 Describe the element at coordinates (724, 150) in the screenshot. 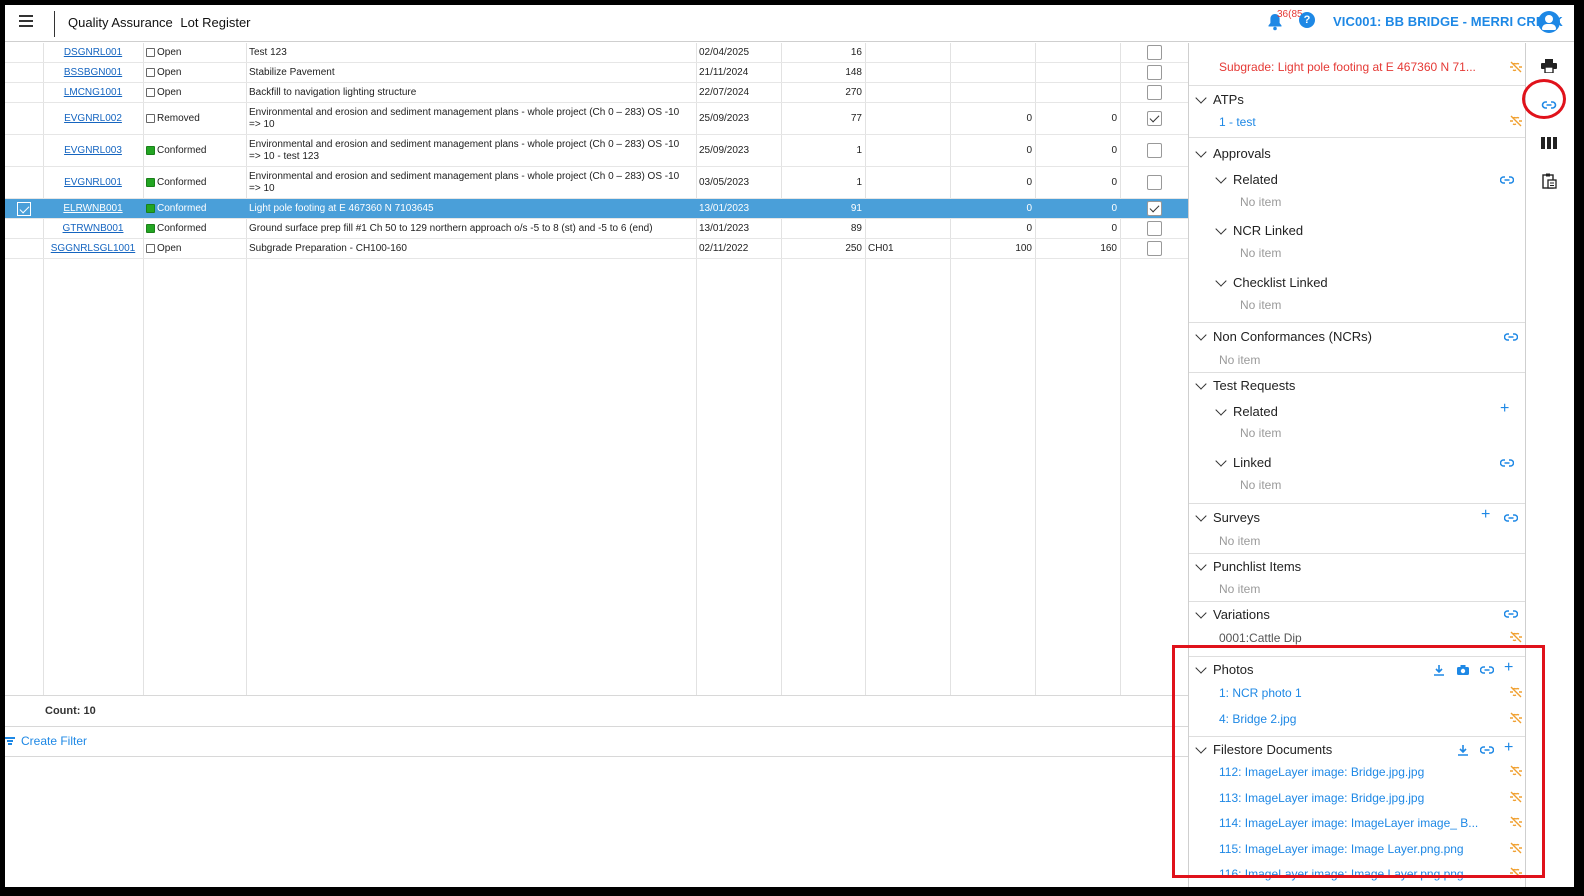

I see `date-text: 25/09/2023` at that location.